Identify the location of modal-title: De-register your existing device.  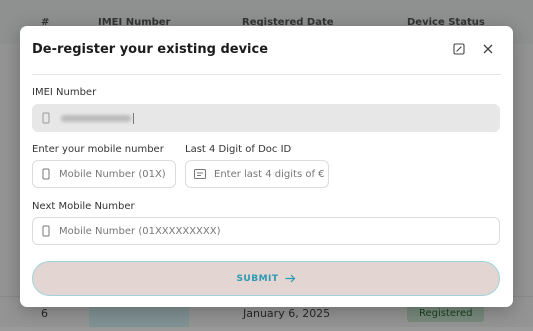
(150, 49).